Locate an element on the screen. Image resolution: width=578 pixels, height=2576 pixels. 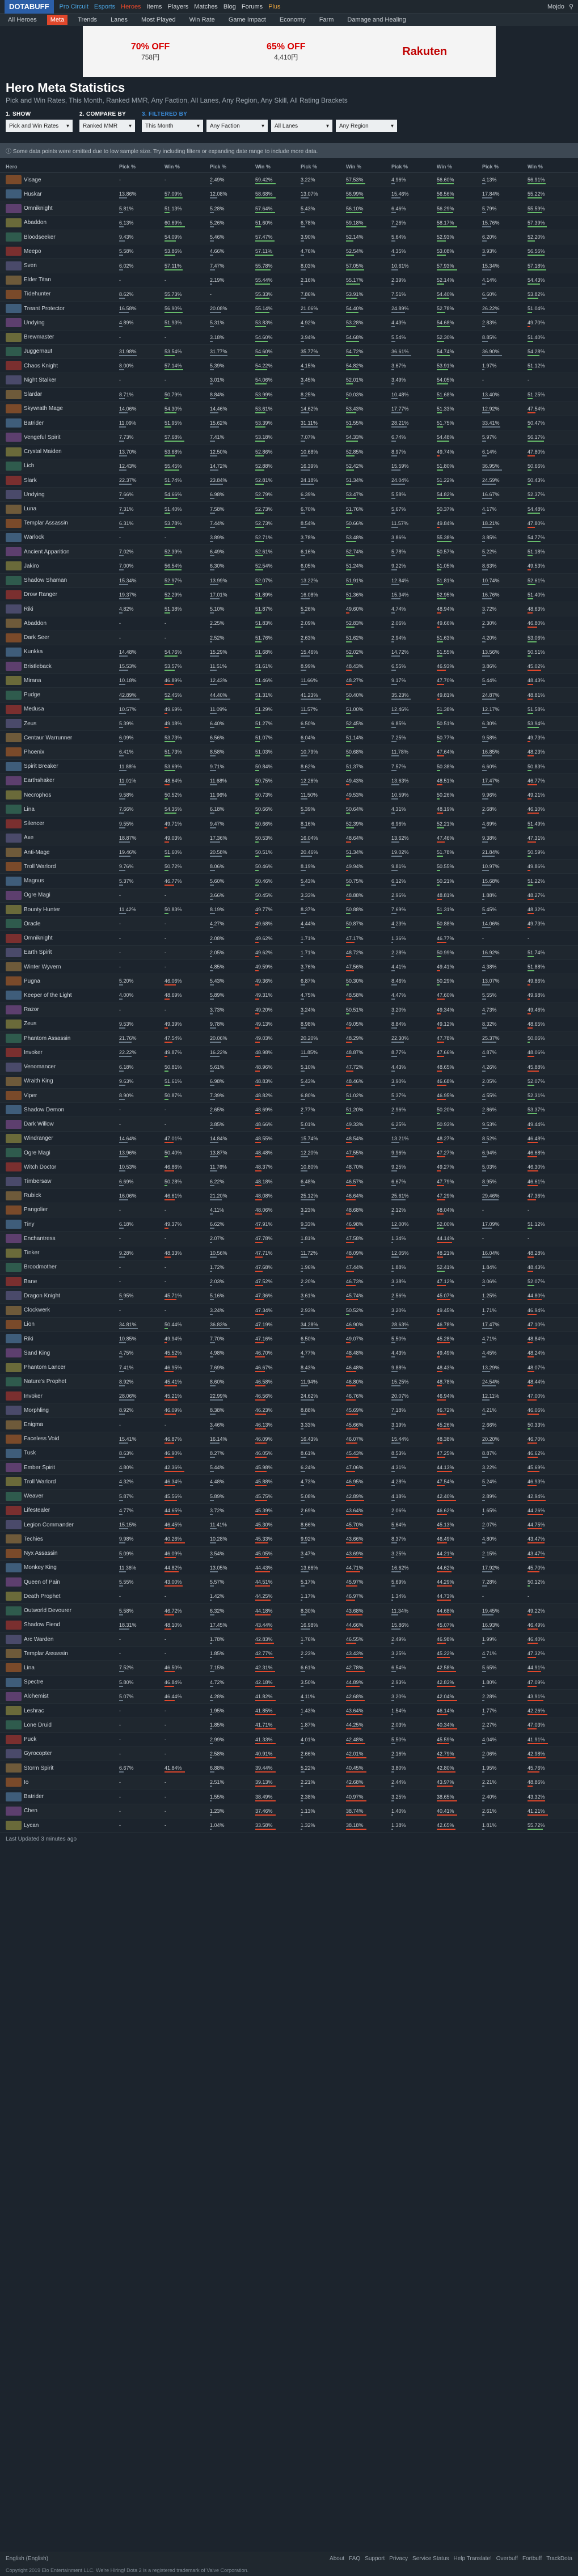
hero-name: Axe is located at coordinates (28, 838).